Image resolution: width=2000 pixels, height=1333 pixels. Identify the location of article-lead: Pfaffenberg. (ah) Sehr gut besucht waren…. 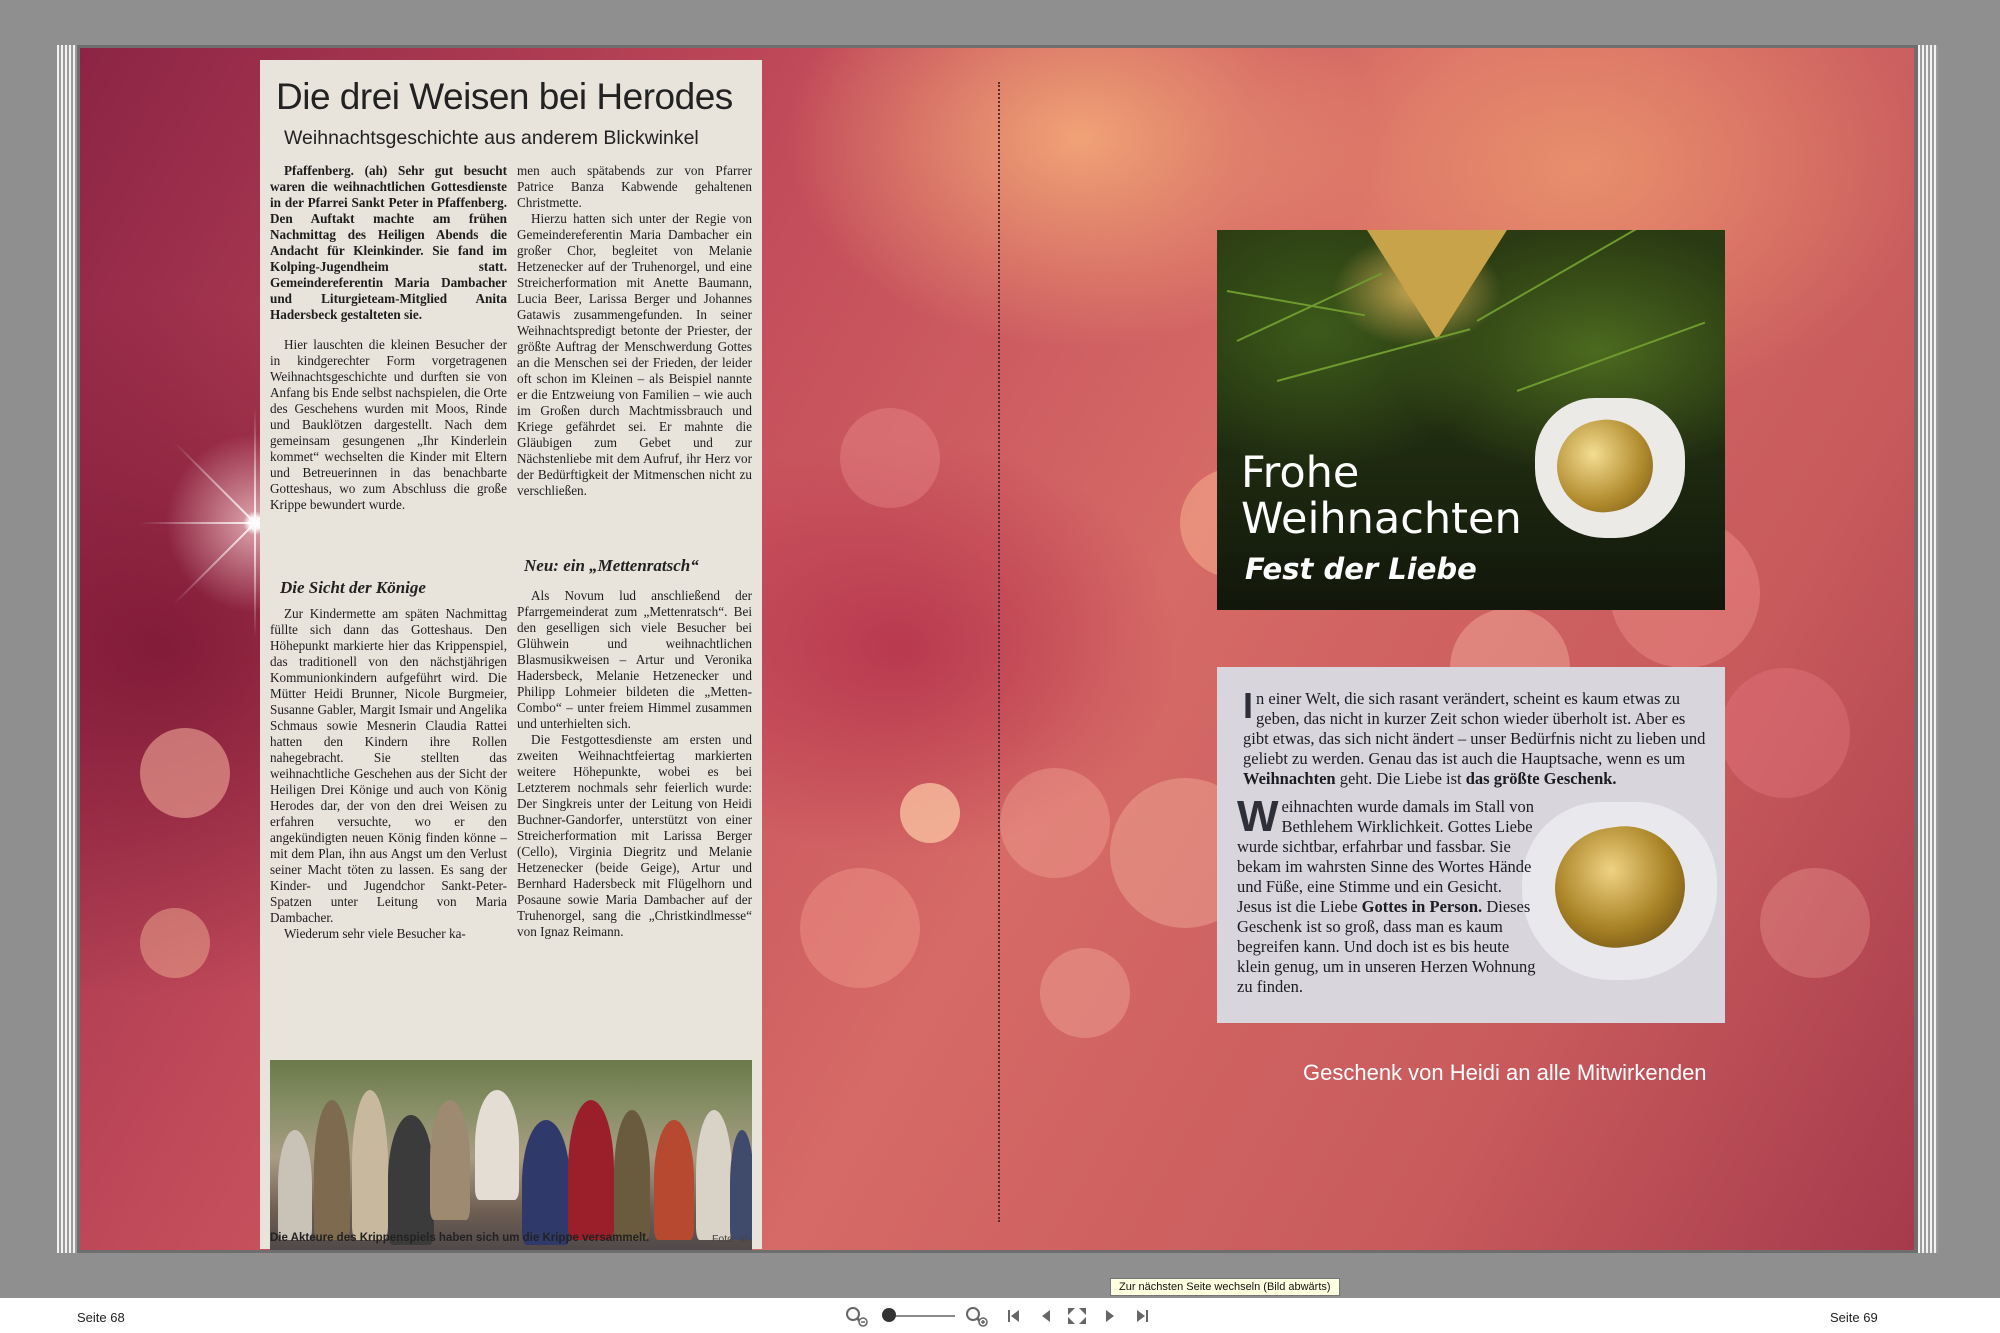
(388, 242).